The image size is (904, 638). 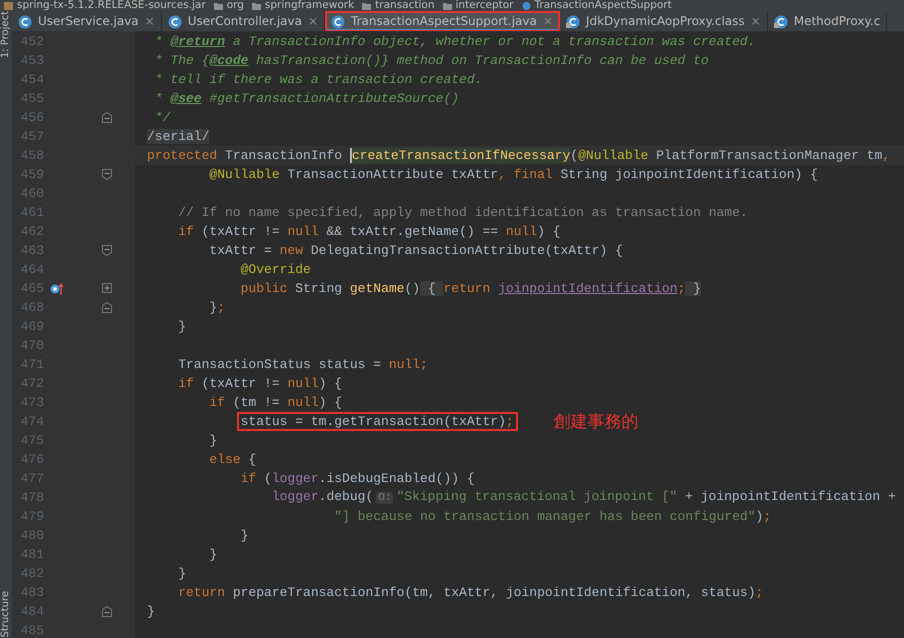 What do you see at coordinates (415, 251) in the screenshot?
I see `code-line: txAttr = new DelegatingTransactionAttribute(txAttr) {` at bounding box center [415, 251].